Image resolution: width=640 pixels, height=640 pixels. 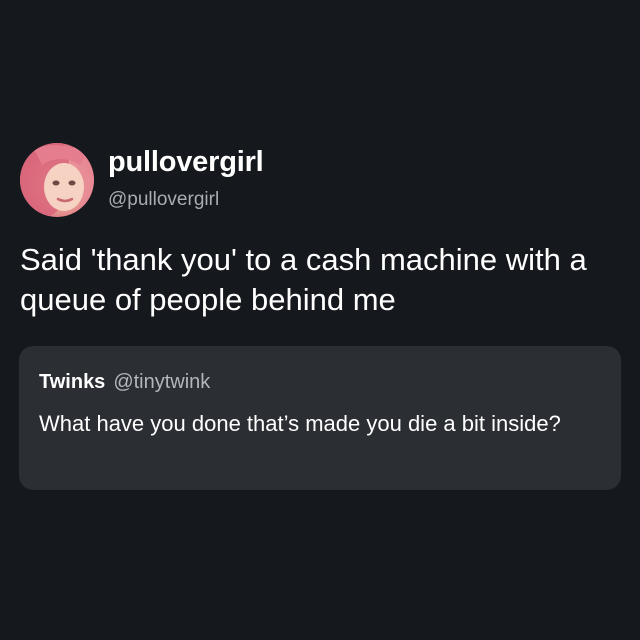 I want to click on quoted-author-display-name: Twinks, so click(x=72, y=382).